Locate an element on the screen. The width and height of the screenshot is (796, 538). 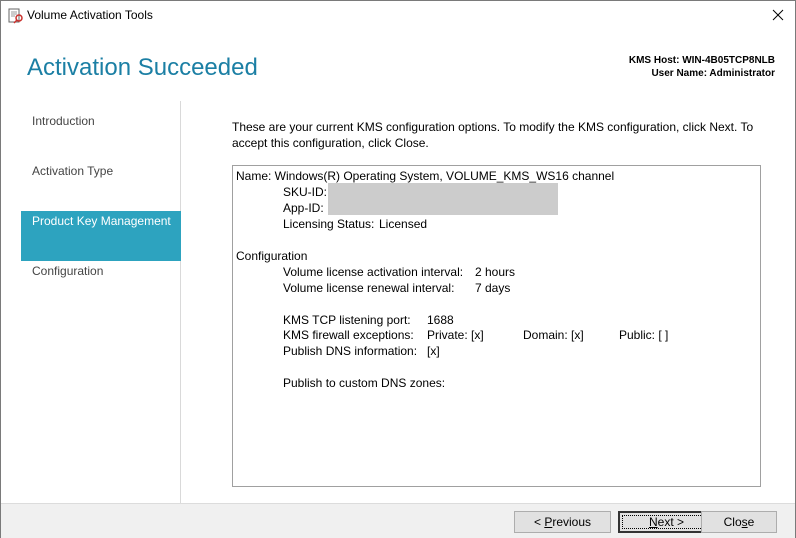
window-title: Volume Activation Tools is located at coordinates (90, 15).